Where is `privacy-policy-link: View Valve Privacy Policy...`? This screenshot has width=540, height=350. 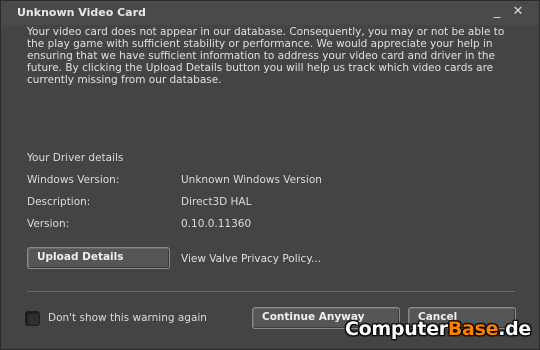
privacy-policy-link: View Valve Privacy Policy... is located at coordinates (251, 259).